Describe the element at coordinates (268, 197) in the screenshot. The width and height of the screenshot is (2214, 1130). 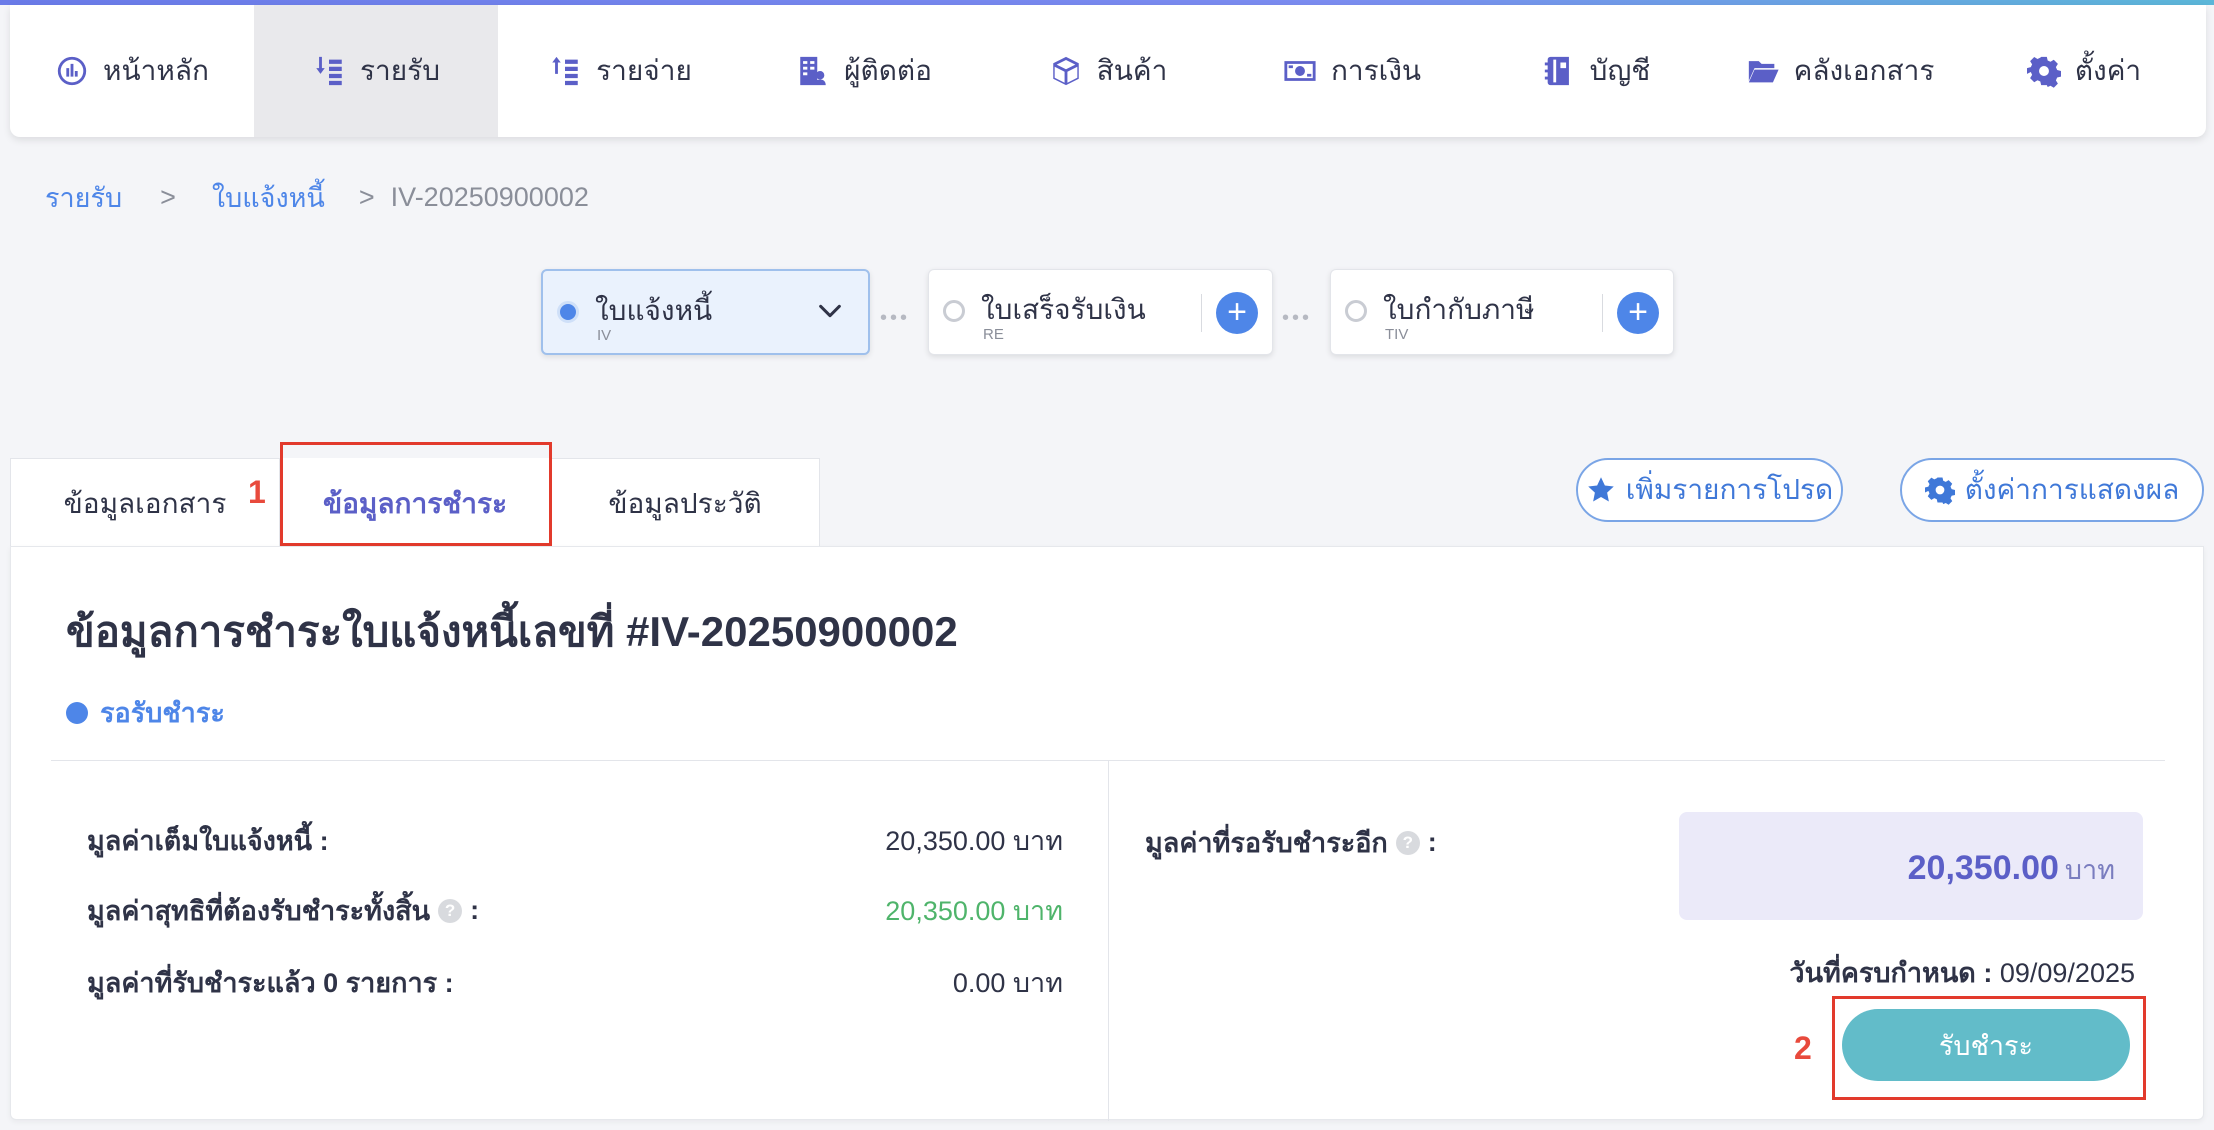
I see `breadcrumb-invoice-link: ใบแจ้งหนี้` at that location.